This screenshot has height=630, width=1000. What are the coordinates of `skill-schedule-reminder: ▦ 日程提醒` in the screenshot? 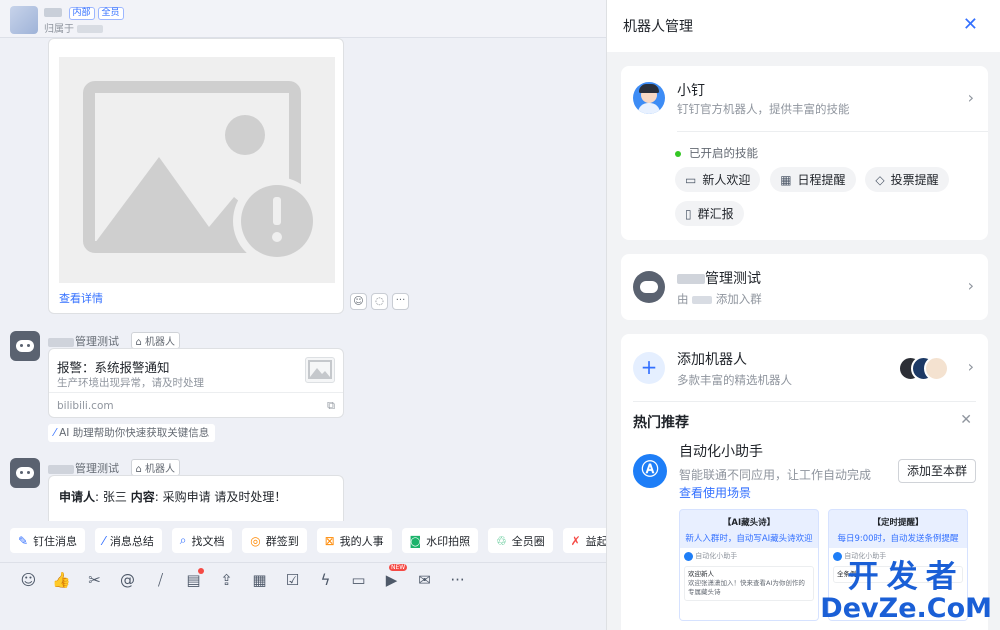 It's located at (813, 179).